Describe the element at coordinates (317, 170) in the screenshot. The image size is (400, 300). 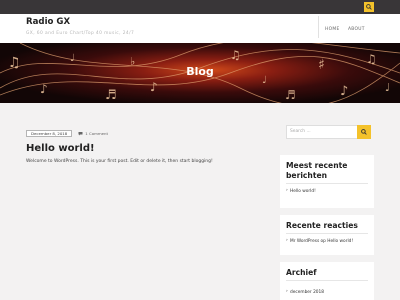
I see `widget-title: Meest recente berichten` at that location.